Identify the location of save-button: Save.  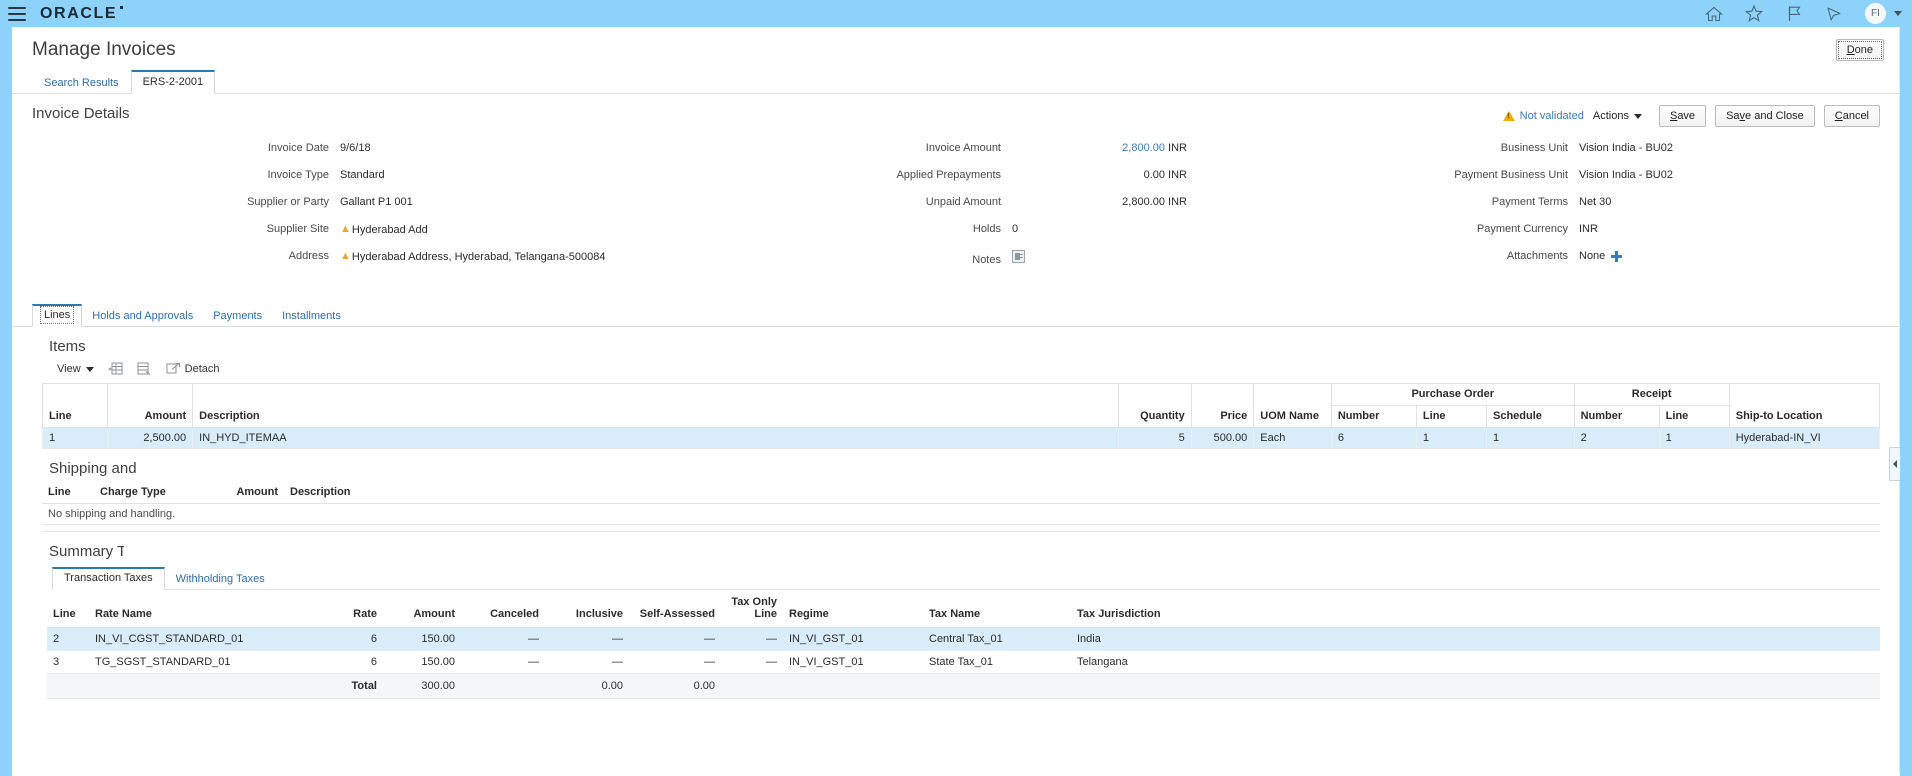
(1682, 116).